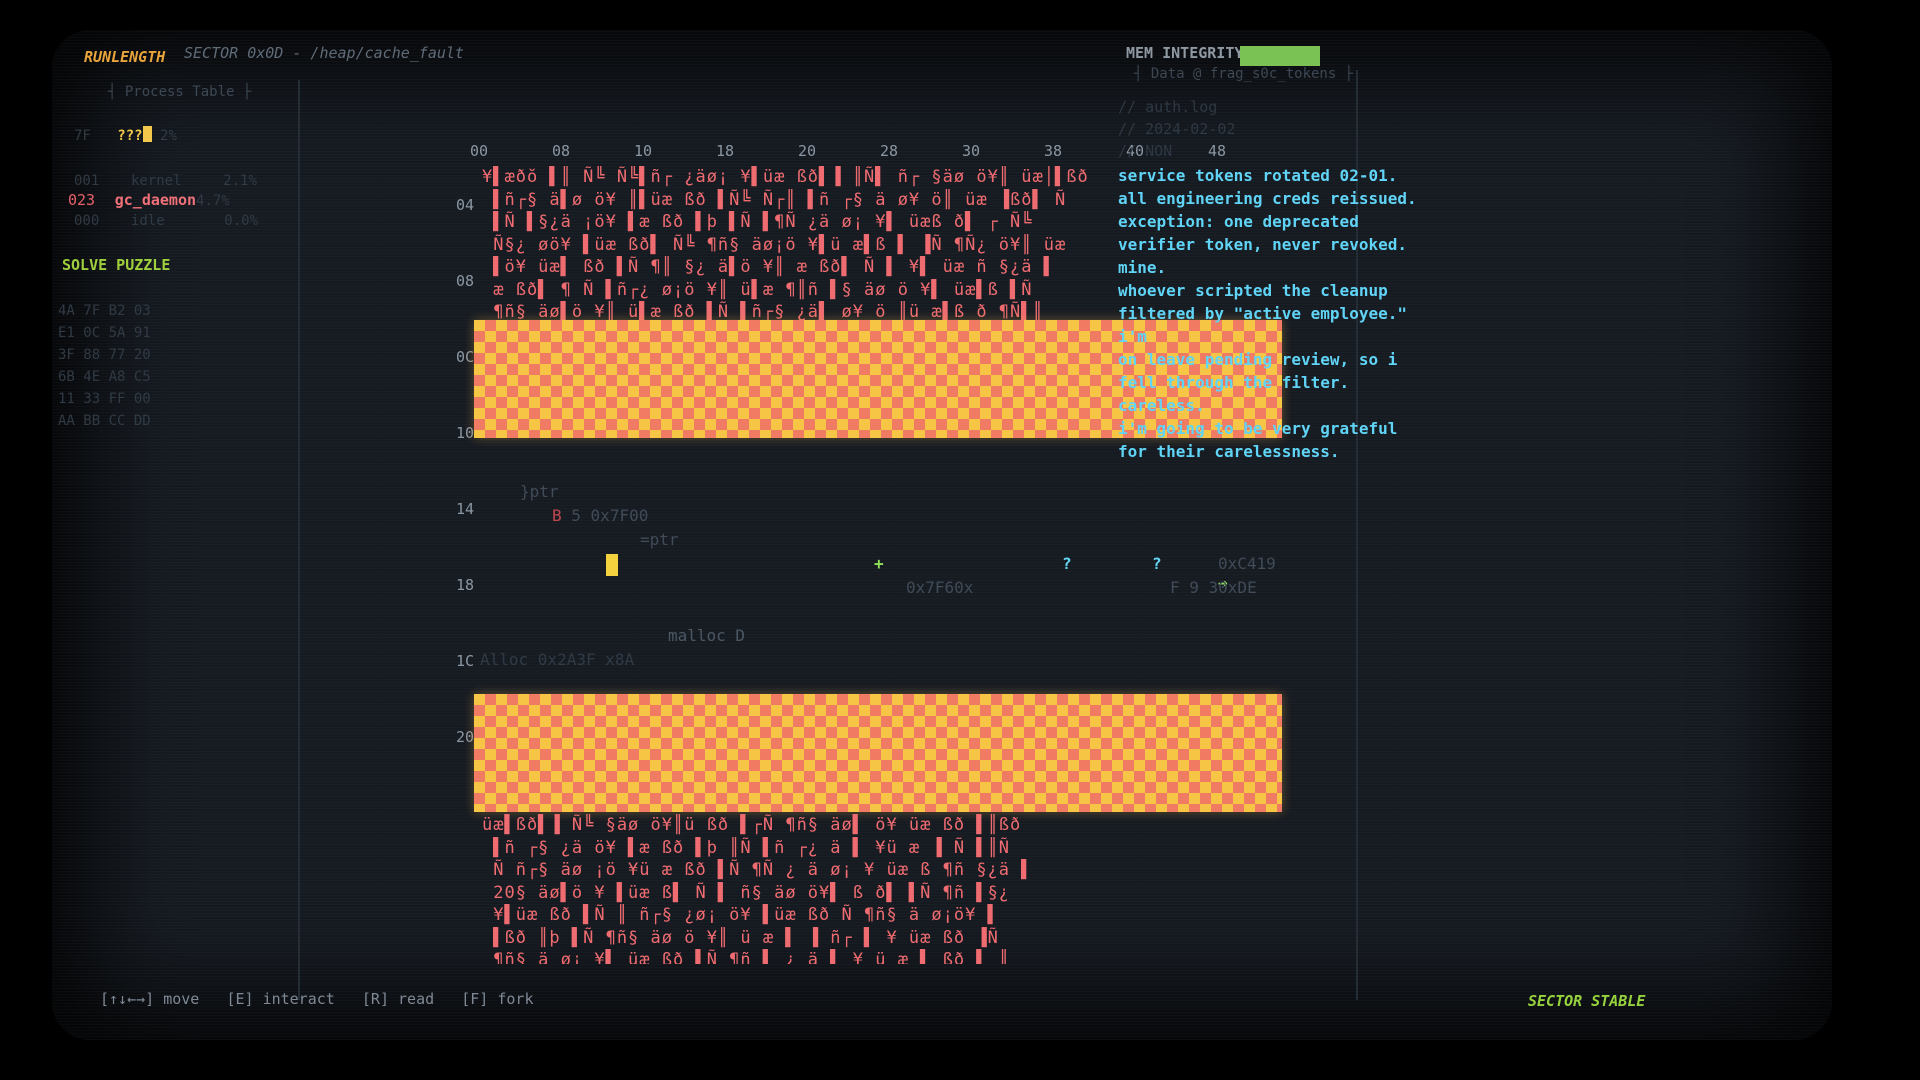 Image resolution: width=1920 pixels, height=1080 pixels. What do you see at coordinates (479, 151) in the screenshot?
I see `col-header: 00` at bounding box center [479, 151].